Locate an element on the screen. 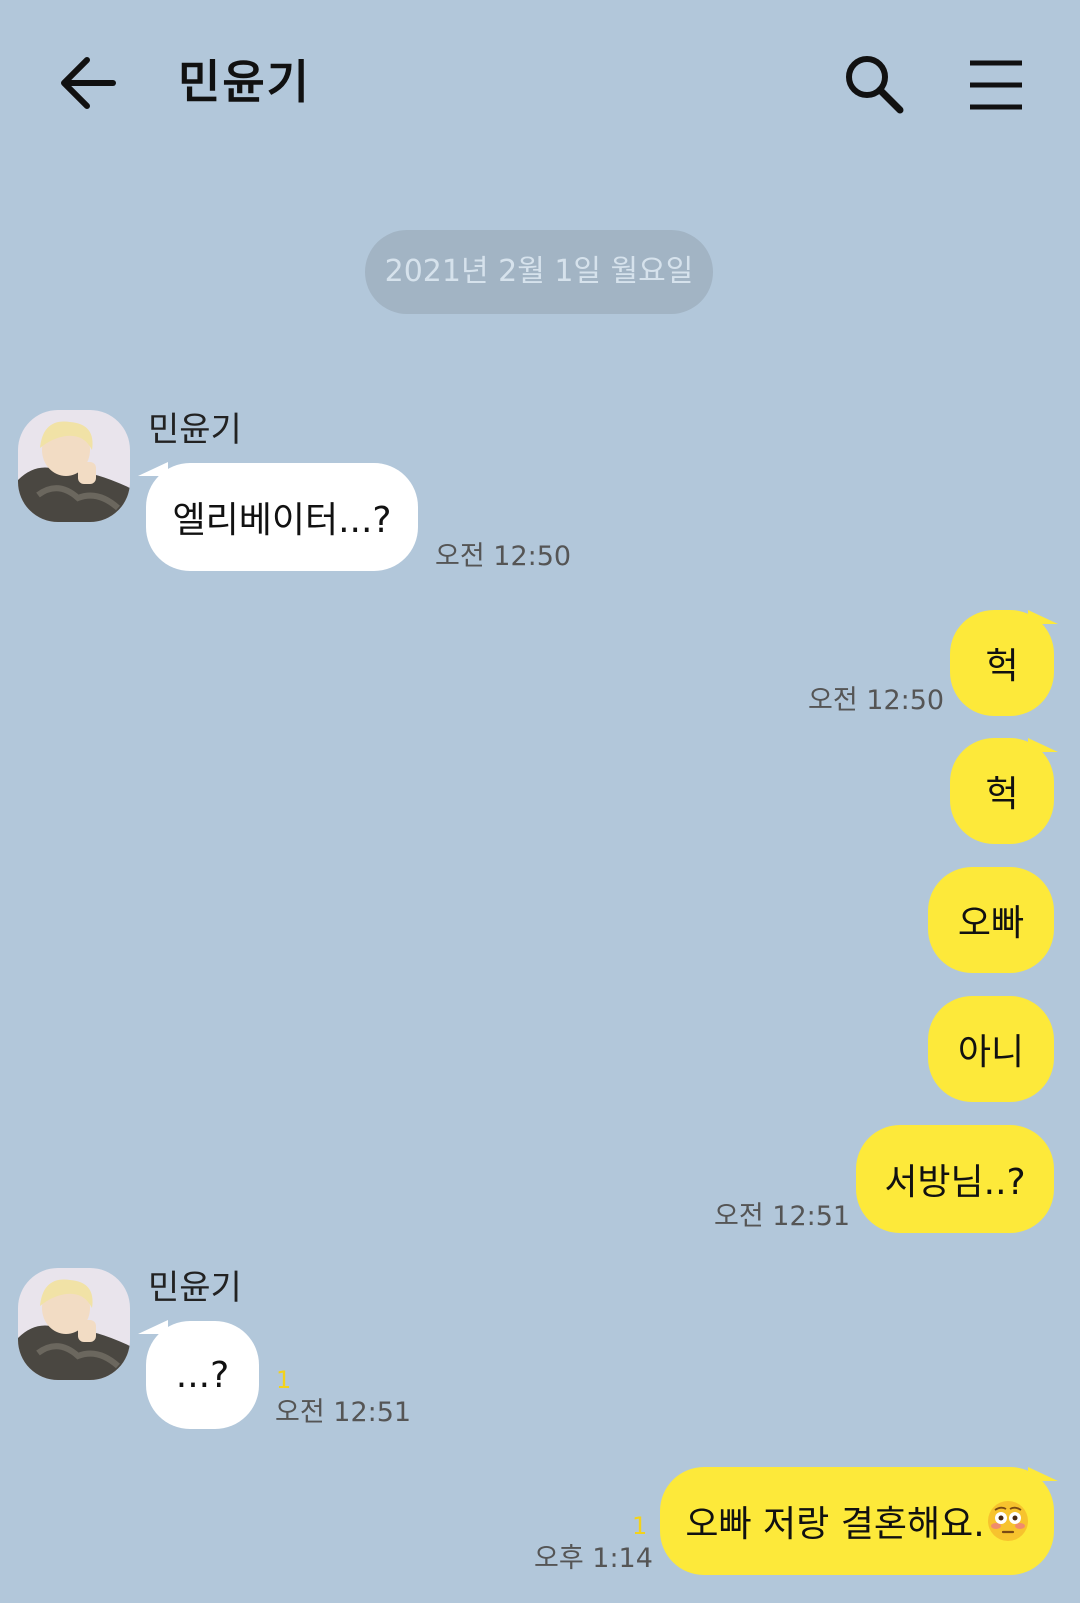 The image size is (1080, 1603). chat-title: 민윤기 is located at coordinates (244, 82).